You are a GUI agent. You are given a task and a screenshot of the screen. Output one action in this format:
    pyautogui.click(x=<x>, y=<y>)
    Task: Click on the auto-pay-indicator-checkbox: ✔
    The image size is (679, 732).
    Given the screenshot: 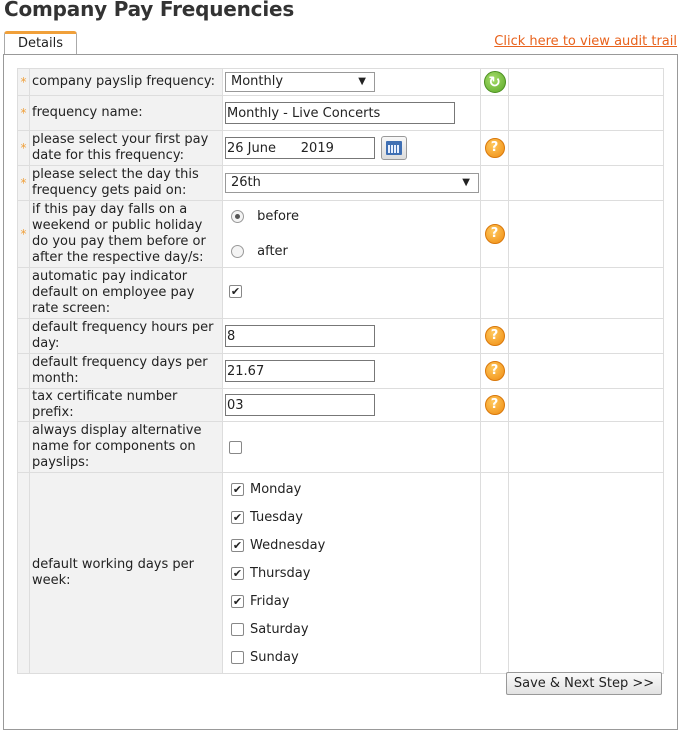 What is the action you would take?
    pyautogui.click(x=235, y=291)
    